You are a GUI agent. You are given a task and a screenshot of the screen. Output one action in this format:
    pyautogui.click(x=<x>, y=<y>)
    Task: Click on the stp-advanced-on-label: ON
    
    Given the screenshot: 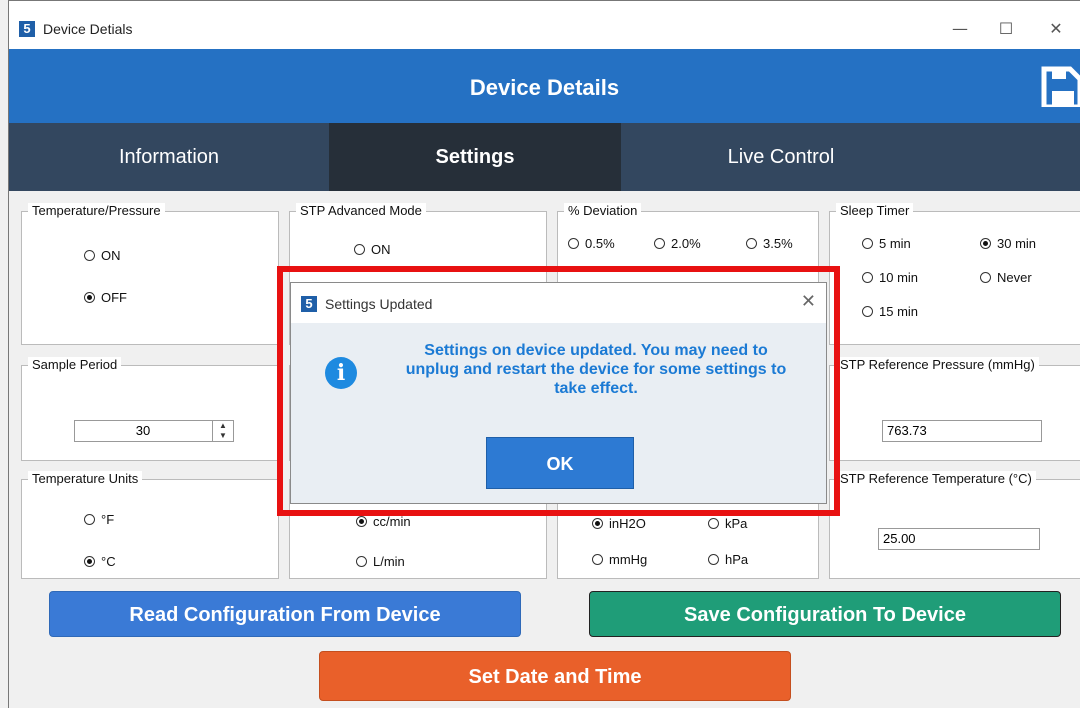 What is the action you would take?
    pyautogui.click(x=381, y=249)
    